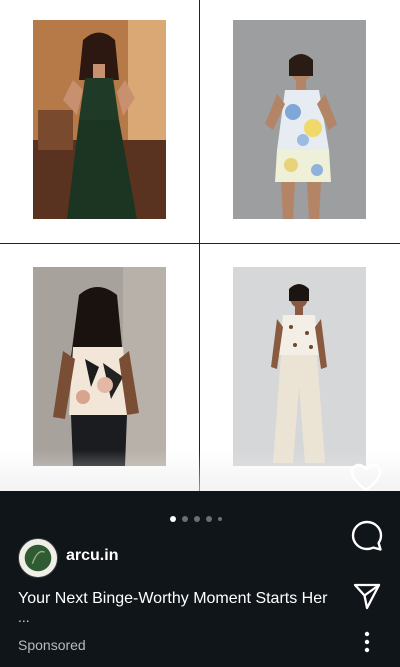  I want to click on product-image-green-dress, so click(99, 119).